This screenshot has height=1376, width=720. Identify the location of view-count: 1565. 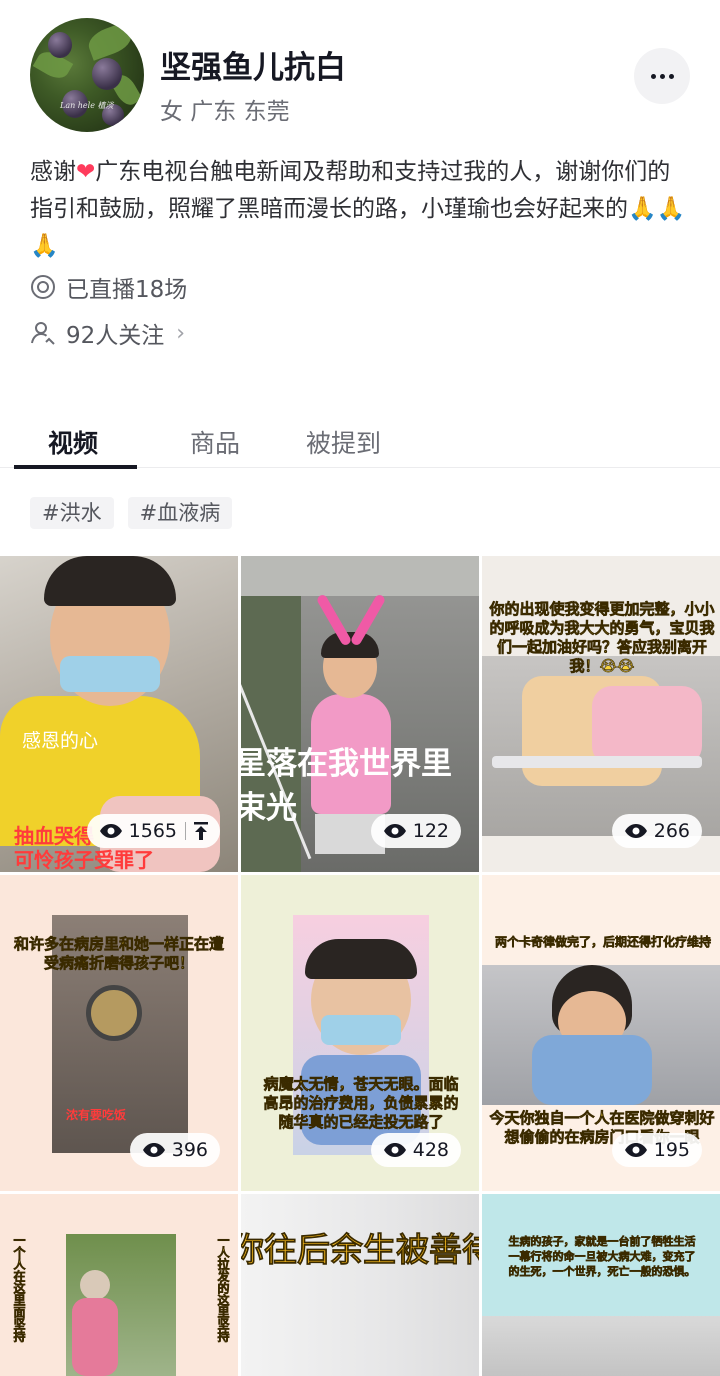
(152, 831).